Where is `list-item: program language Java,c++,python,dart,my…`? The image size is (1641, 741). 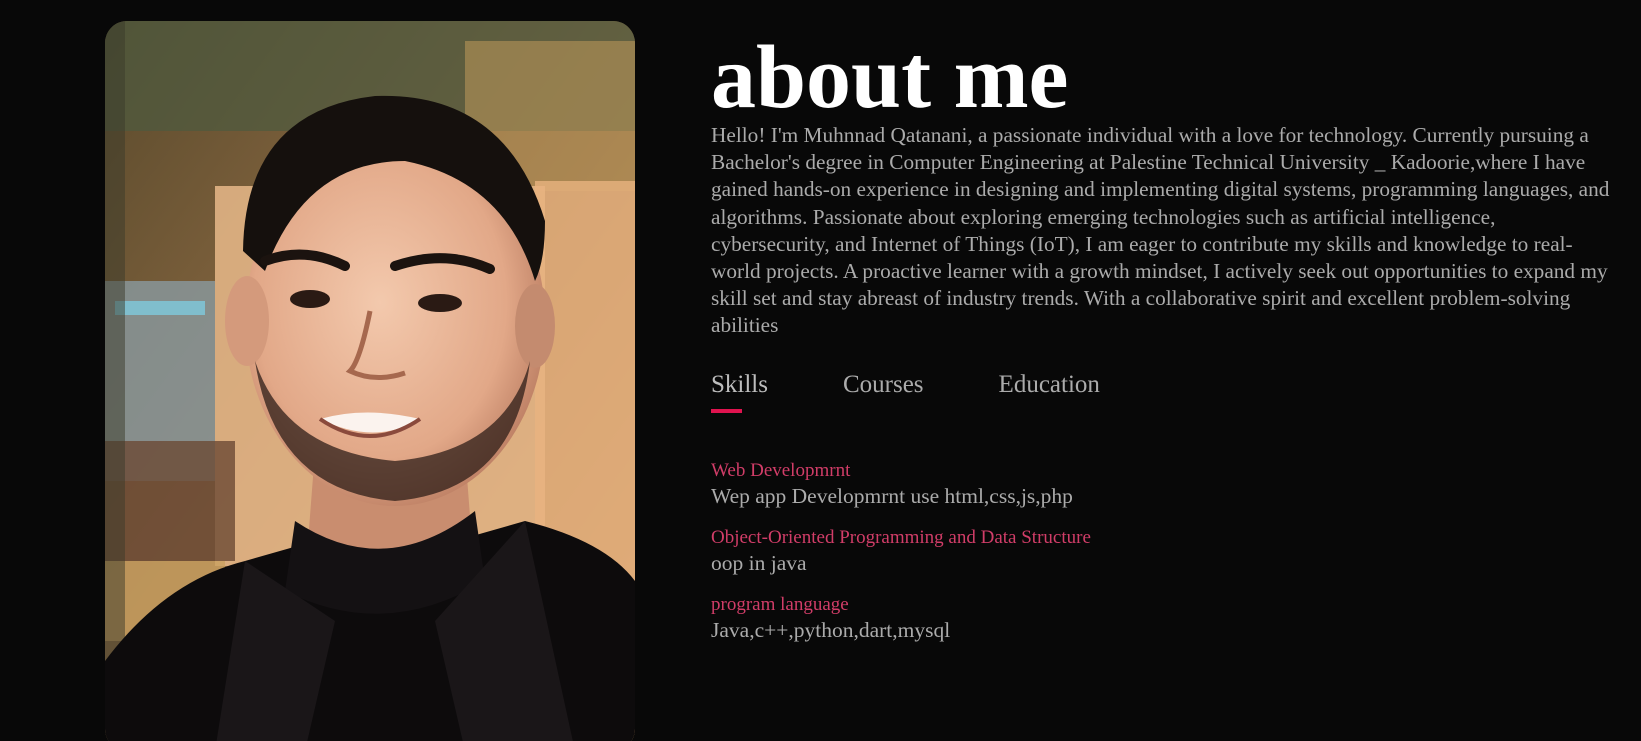 list-item: program language Java,c++,python,dart,my… is located at coordinates (901, 619).